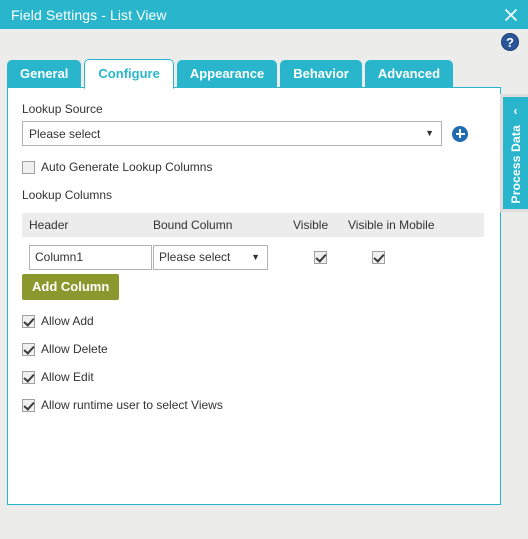 The width and height of the screenshot is (528, 539). What do you see at coordinates (227, 74) in the screenshot?
I see `tab-appearance: Appearance` at bounding box center [227, 74].